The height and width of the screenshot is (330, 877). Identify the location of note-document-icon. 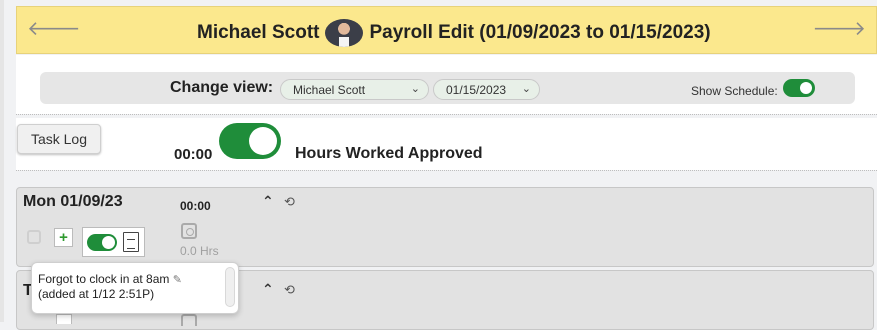
(131, 242).